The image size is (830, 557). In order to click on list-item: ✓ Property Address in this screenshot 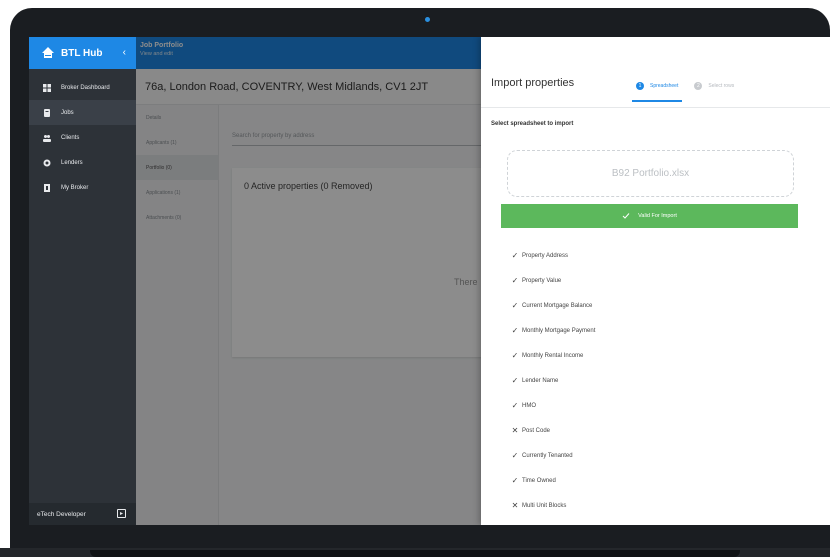, I will do `click(552, 255)`.